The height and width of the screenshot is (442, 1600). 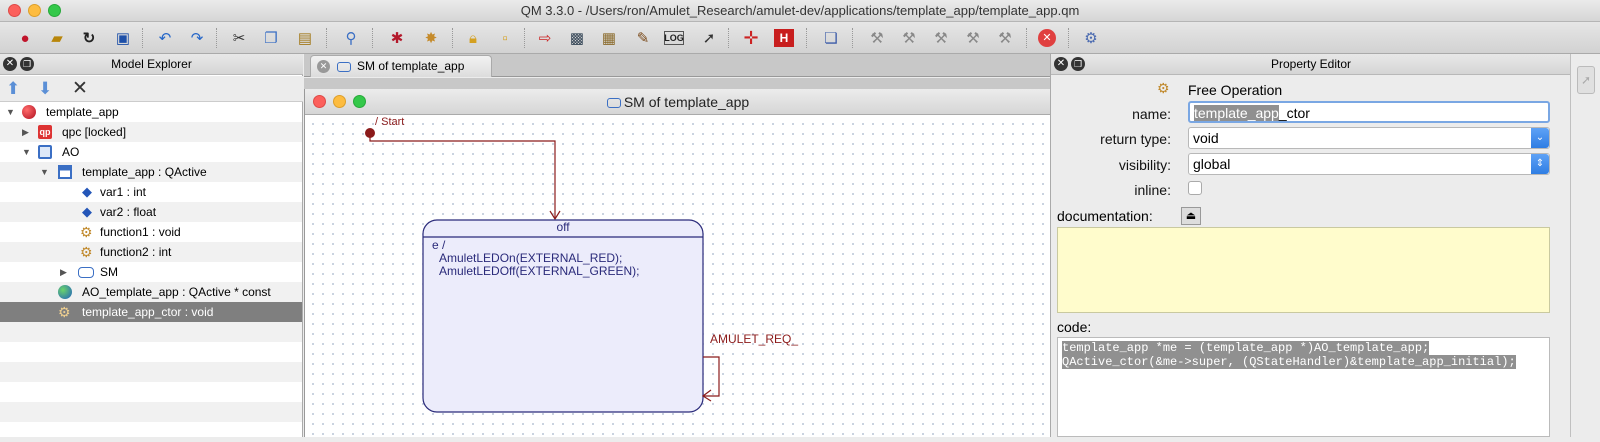 What do you see at coordinates (14, 10) in the screenshot?
I see `close-window-button` at bounding box center [14, 10].